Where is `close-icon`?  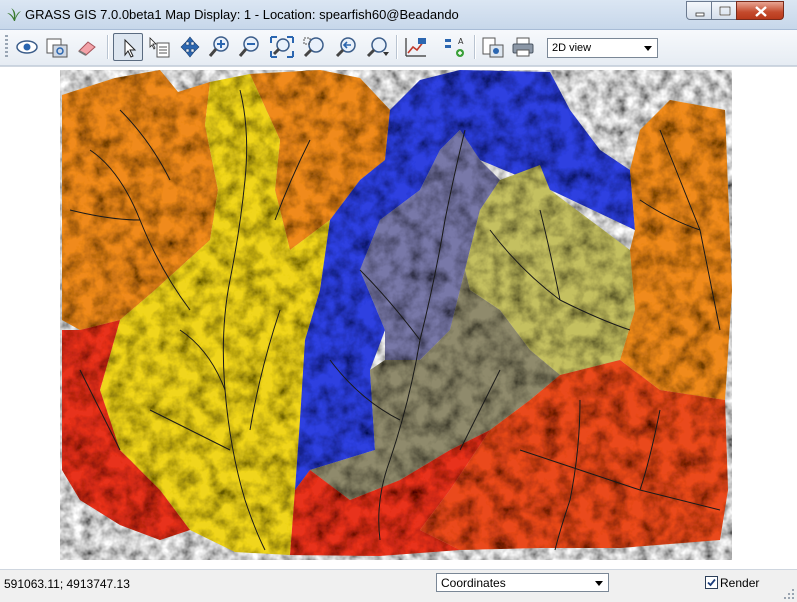
close-icon is located at coordinates (761, 11).